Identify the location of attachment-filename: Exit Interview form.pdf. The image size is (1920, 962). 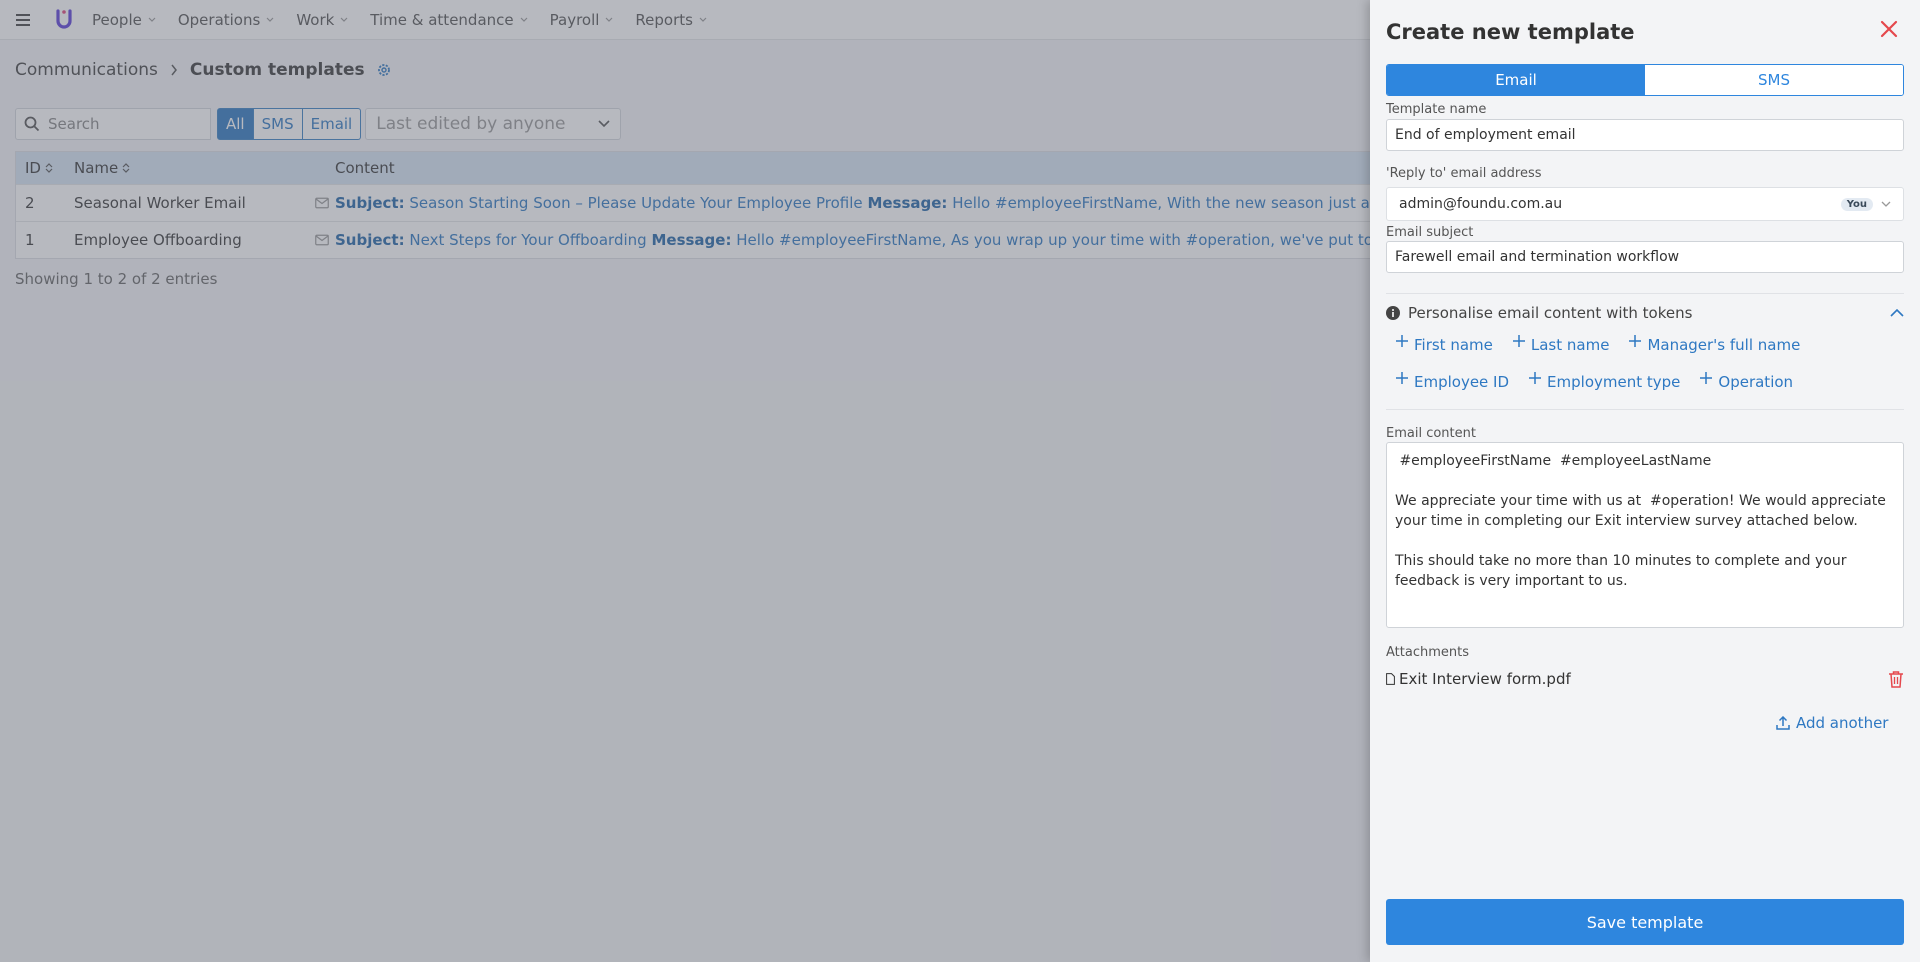
(1643, 679).